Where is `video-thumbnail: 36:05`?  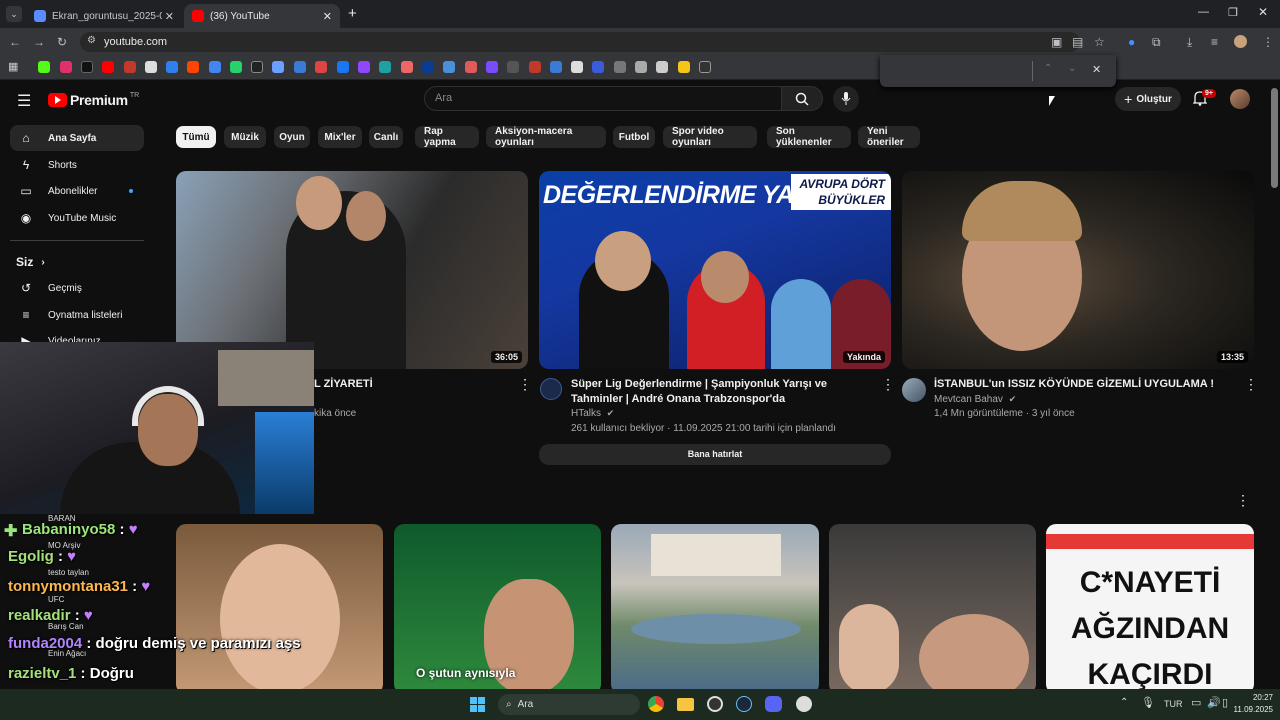
video-thumbnail: 36:05 is located at coordinates (352, 270).